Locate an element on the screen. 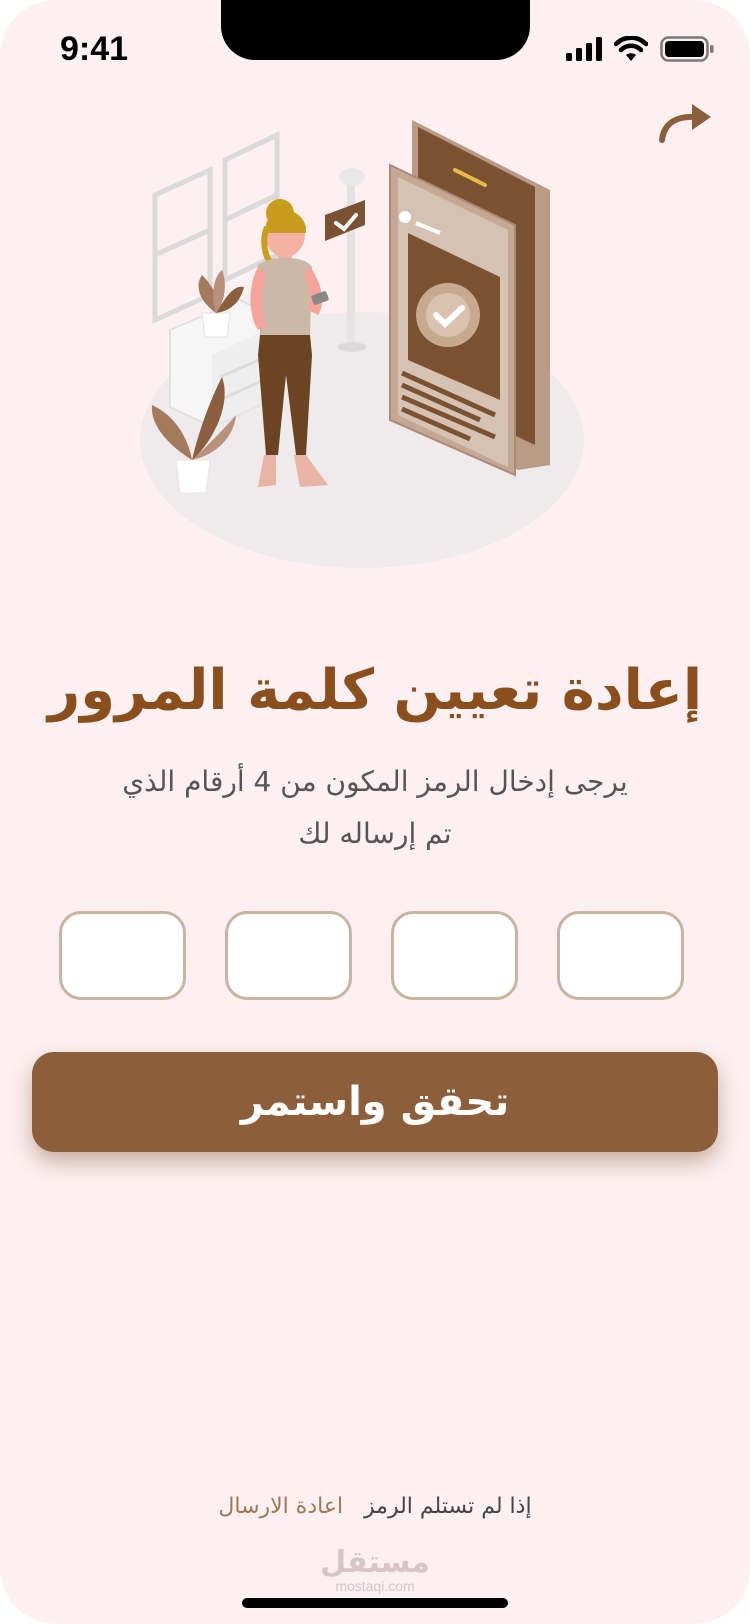  verify-continue-label: تحقق واستمر is located at coordinates (375, 1102).